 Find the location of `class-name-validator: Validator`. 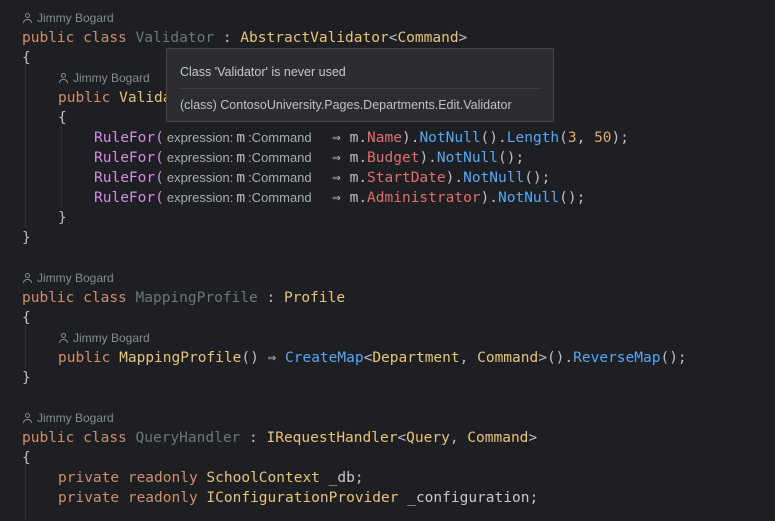

class-name-validator: Validator is located at coordinates (175, 38).